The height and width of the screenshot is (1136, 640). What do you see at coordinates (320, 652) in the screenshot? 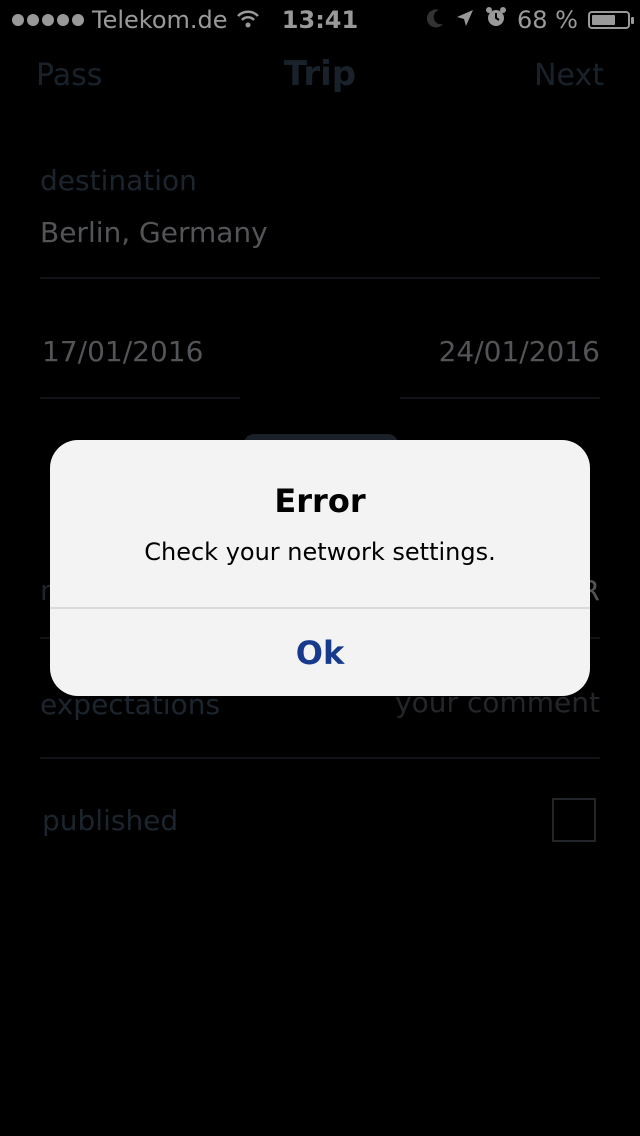
I see `ok-button: Ok` at bounding box center [320, 652].